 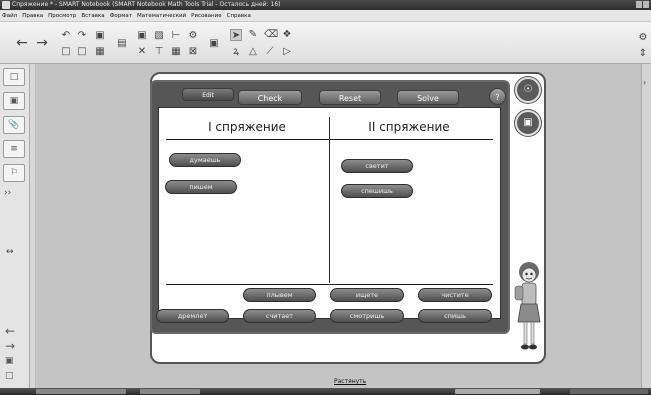 I want to click on menu-edit: Правка, so click(x=32, y=16).